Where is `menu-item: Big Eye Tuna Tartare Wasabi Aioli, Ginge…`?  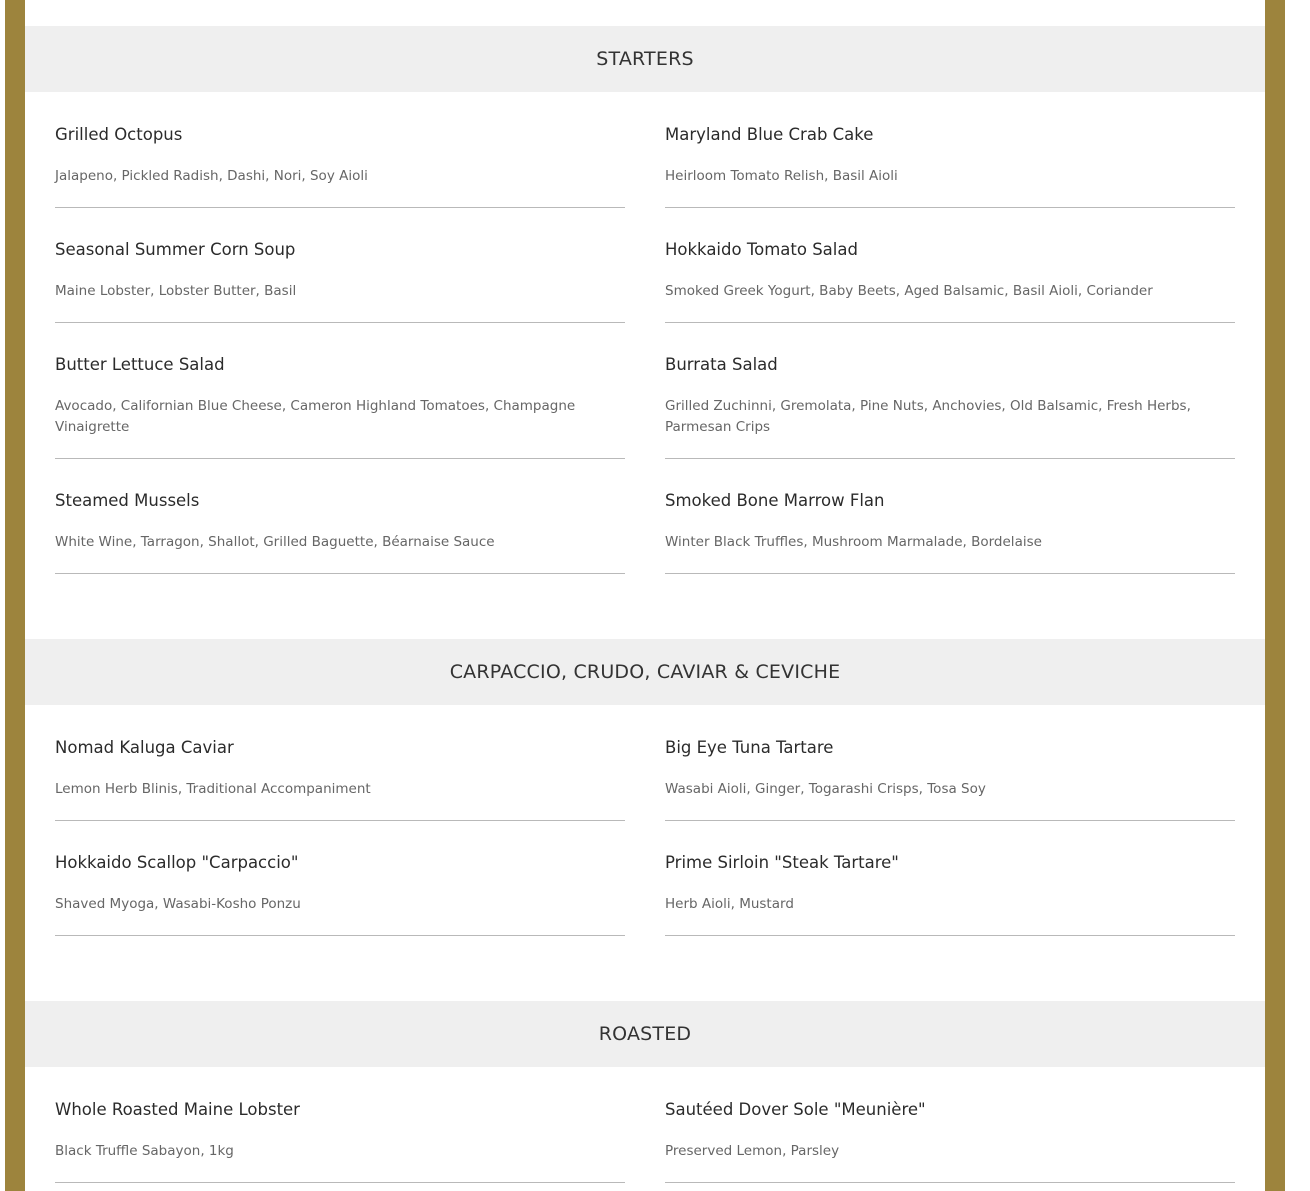 menu-item: Big Eye Tuna Tartare Wasabi Aioli, Ginge… is located at coordinates (950, 779).